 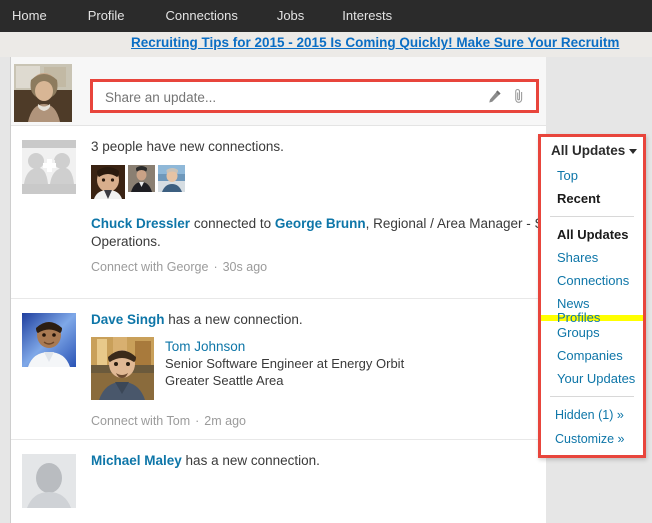 I want to click on current-user-avatar, so click(x=43, y=93).